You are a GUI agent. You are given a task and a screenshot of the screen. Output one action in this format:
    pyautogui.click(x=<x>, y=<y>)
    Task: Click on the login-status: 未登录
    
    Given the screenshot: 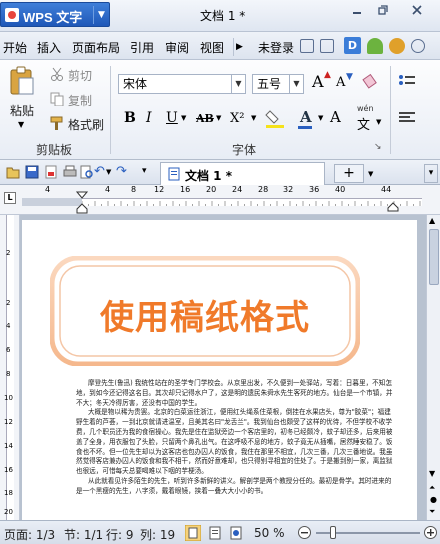 What is the action you would take?
    pyautogui.click(x=276, y=47)
    